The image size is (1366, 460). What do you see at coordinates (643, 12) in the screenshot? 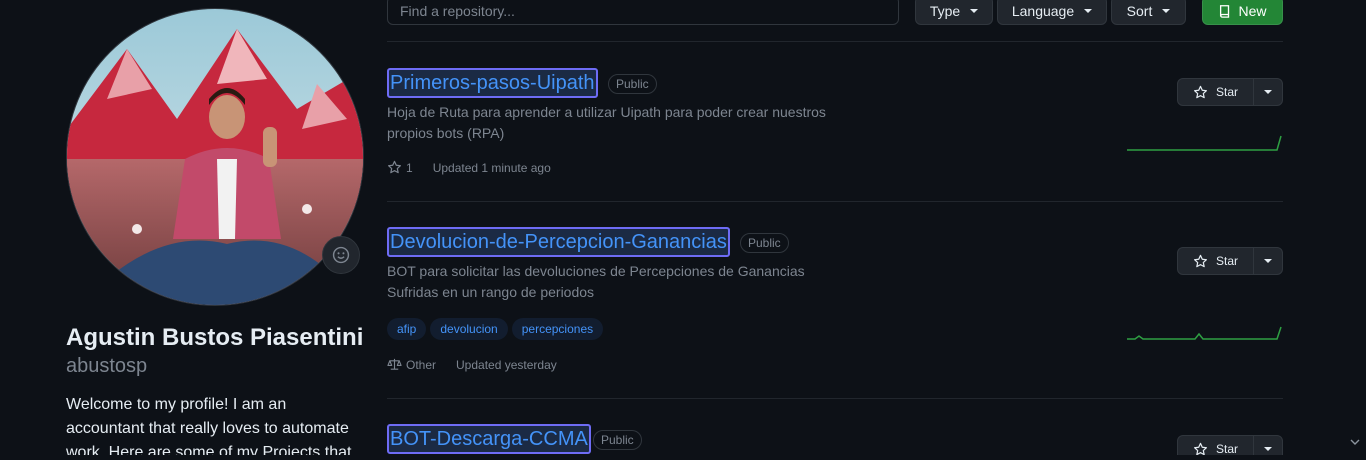
I see `repo-search-input` at bounding box center [643, 12].